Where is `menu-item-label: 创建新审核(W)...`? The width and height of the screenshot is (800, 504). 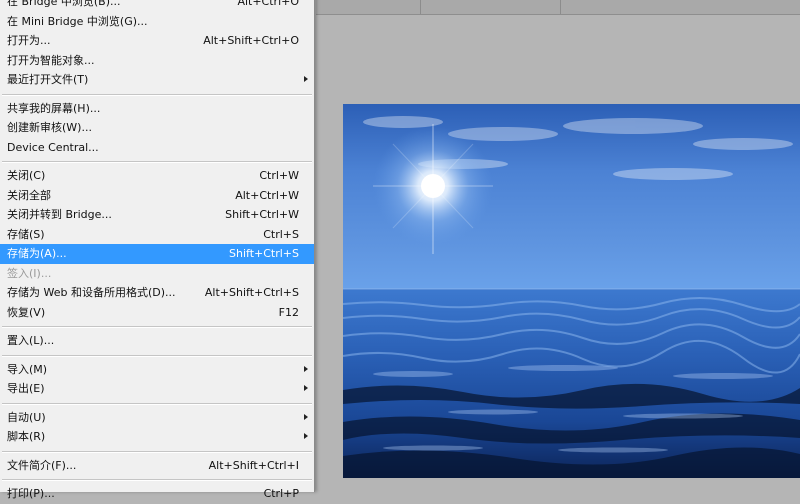 menu-item-label: 创建新审核(W)... is located at coordinates (49, 127).